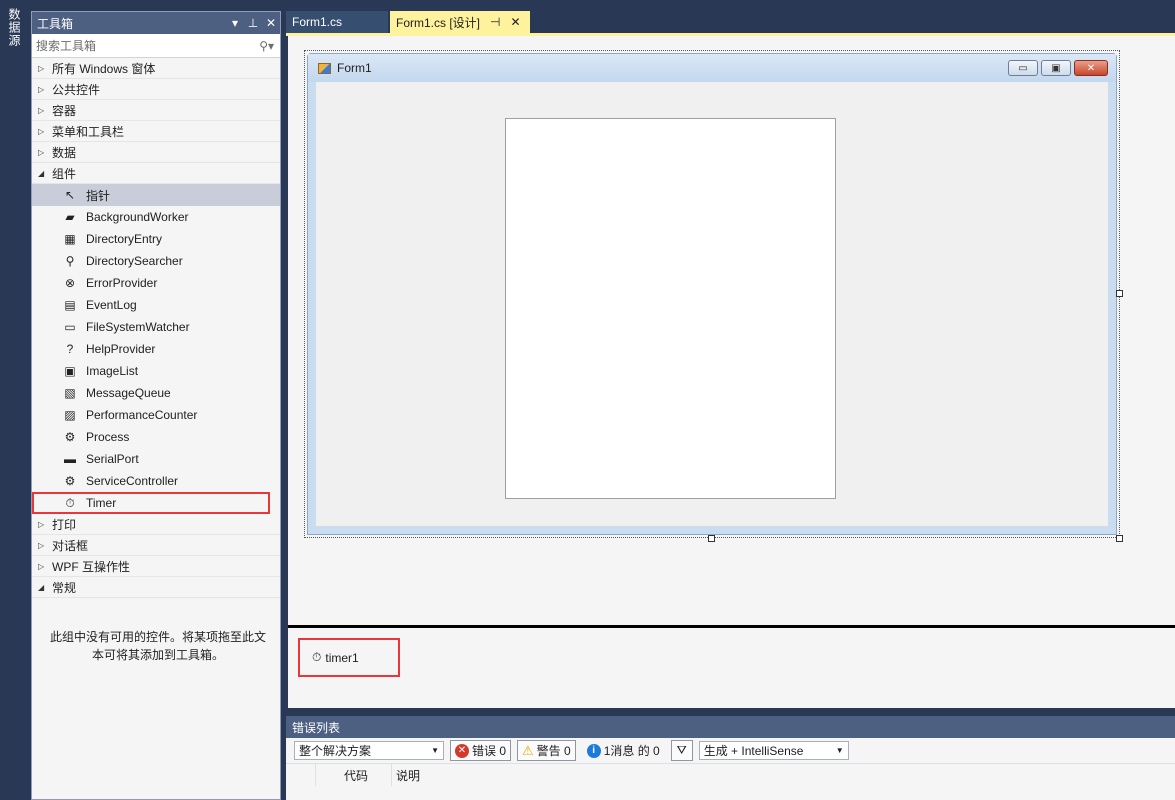 The image size is (1175, 800). Describe the element at coordinates (349, 657) in the screenshot. I see `timer1-component: ⏱ timer1` at that location.